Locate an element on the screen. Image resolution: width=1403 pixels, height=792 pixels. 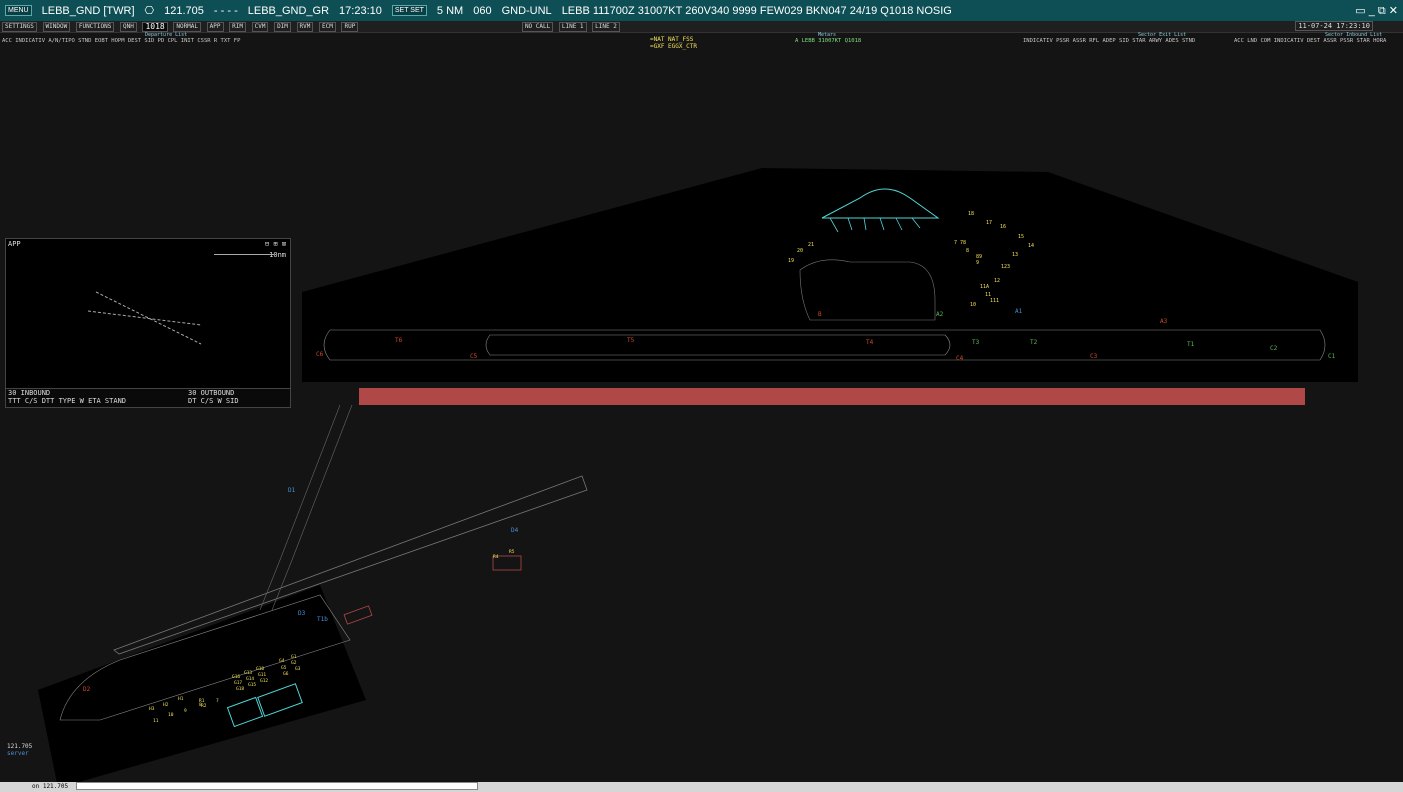
stand-s11: 11 is located at coordinates (156, 721).